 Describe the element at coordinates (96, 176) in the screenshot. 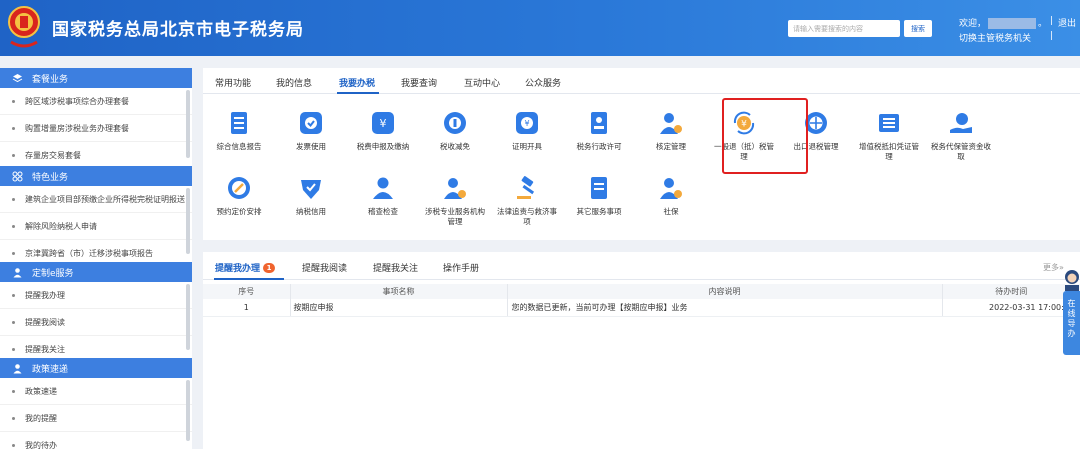

I see `sidebar-group-header: 特色业务` at that location.